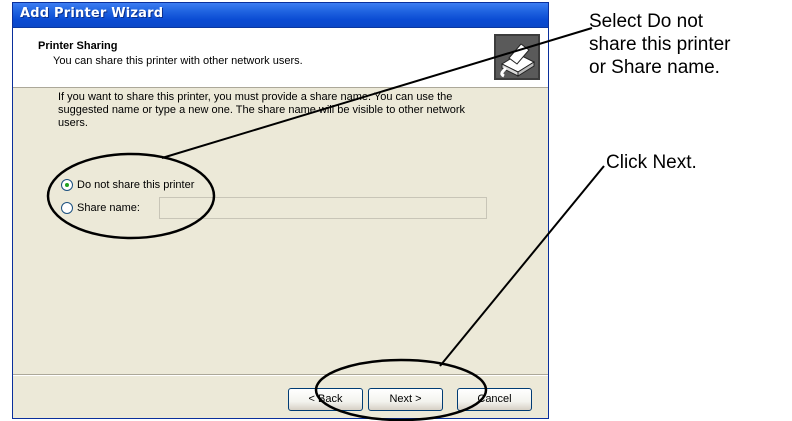  Describe the element at coordinates (522, 266) in the screenshot. I see `next-leader-line` at that location.